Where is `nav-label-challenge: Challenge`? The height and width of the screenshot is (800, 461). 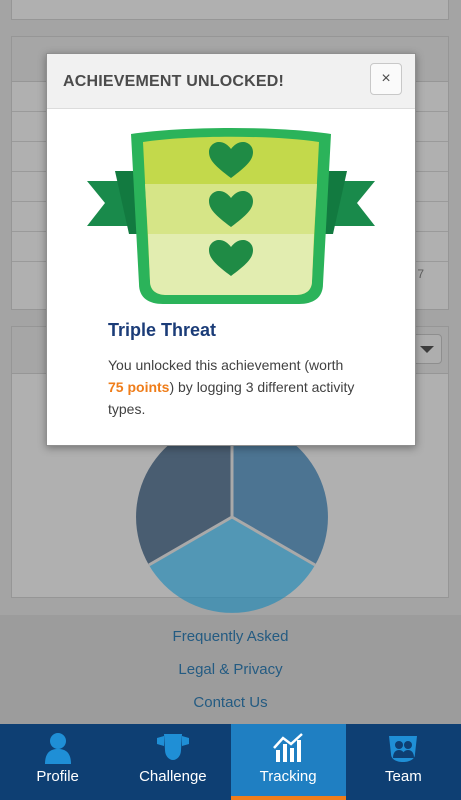 nav-label-challenge: Challenge is located at coordinates (173, 776).